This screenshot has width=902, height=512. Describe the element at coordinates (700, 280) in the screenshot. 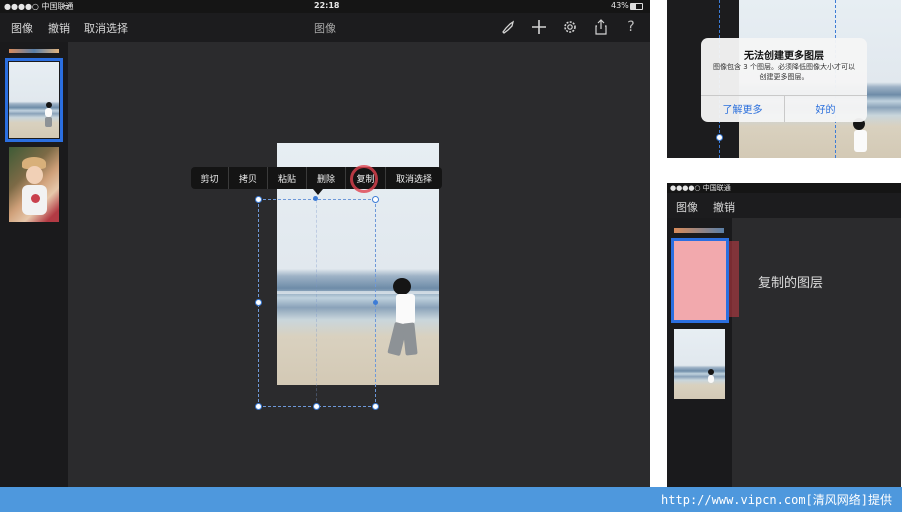

I see `duplicated-layer-thumb` at that location.